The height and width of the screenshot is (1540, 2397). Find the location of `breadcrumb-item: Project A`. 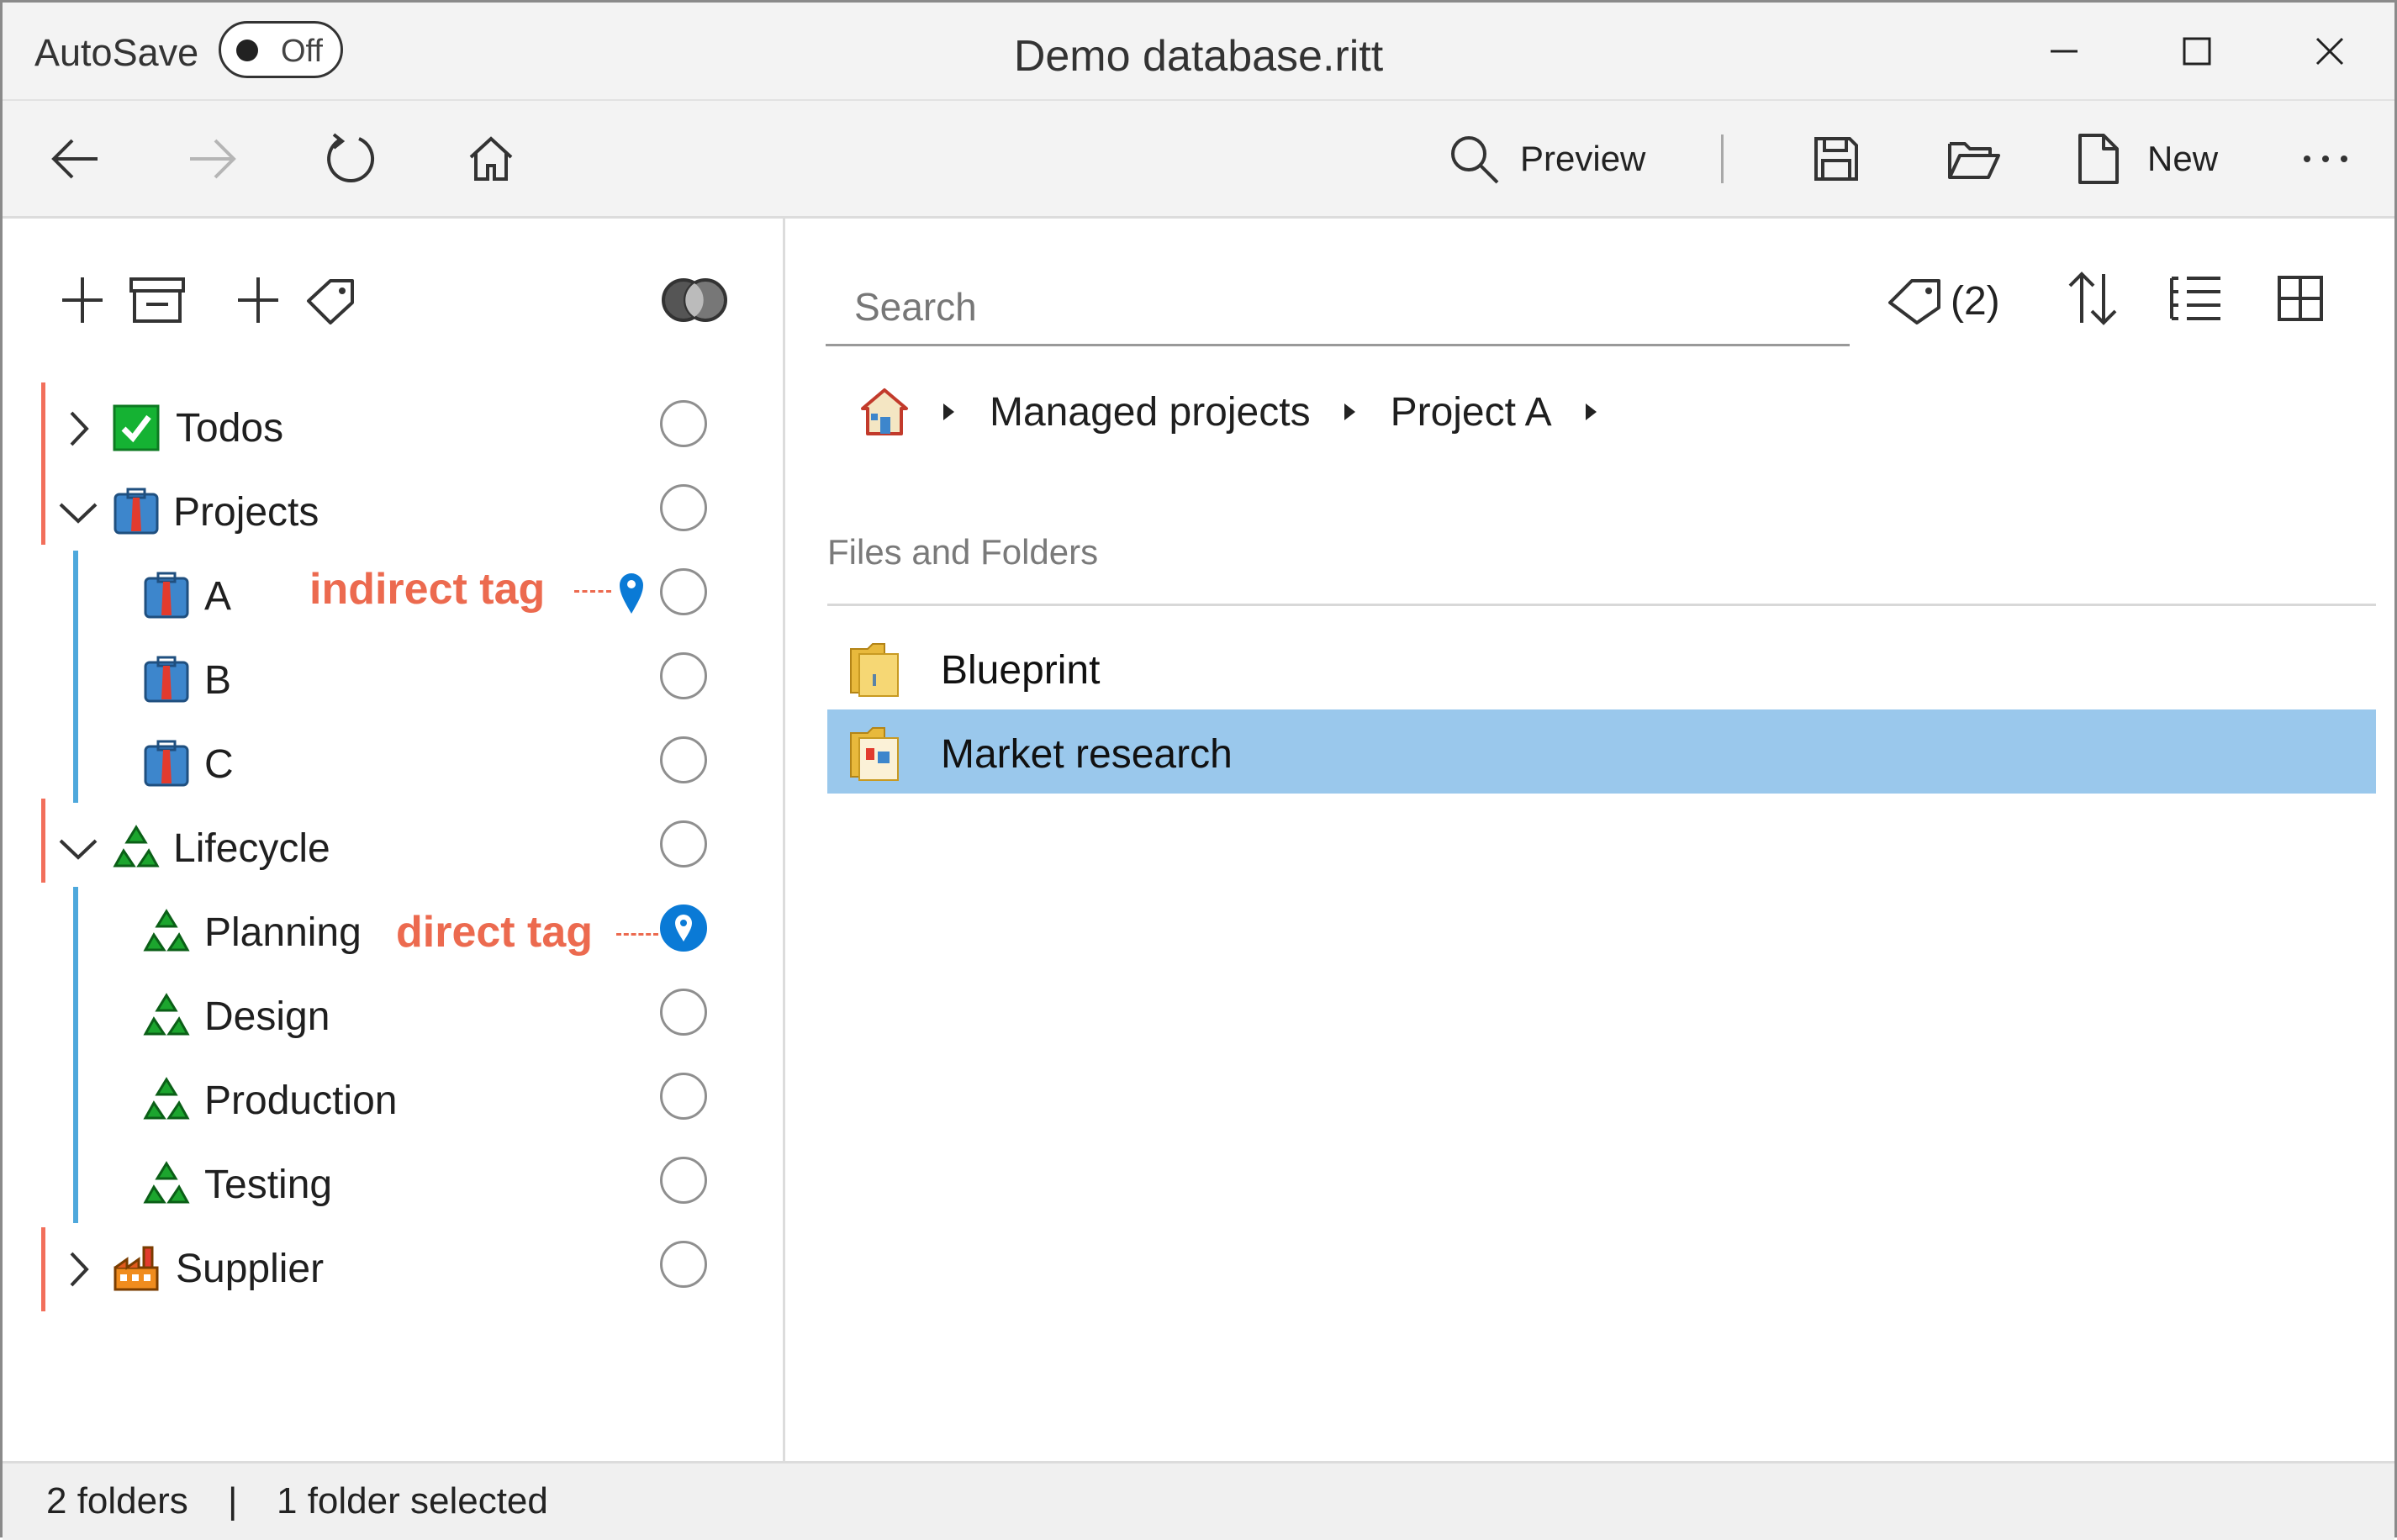

breadcrumb-item: Project A is located at coordinates (1471, 412).